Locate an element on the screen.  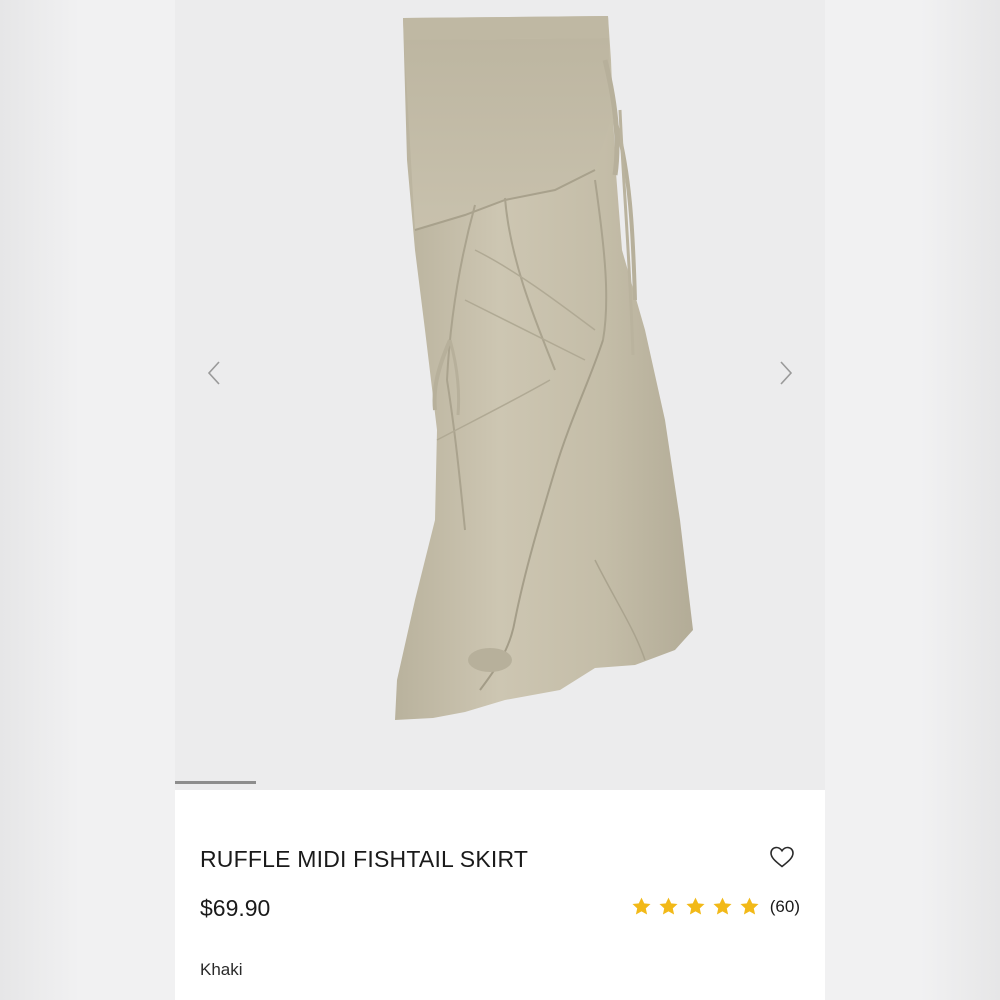
next-image-button is located at coordinates (786, 373).